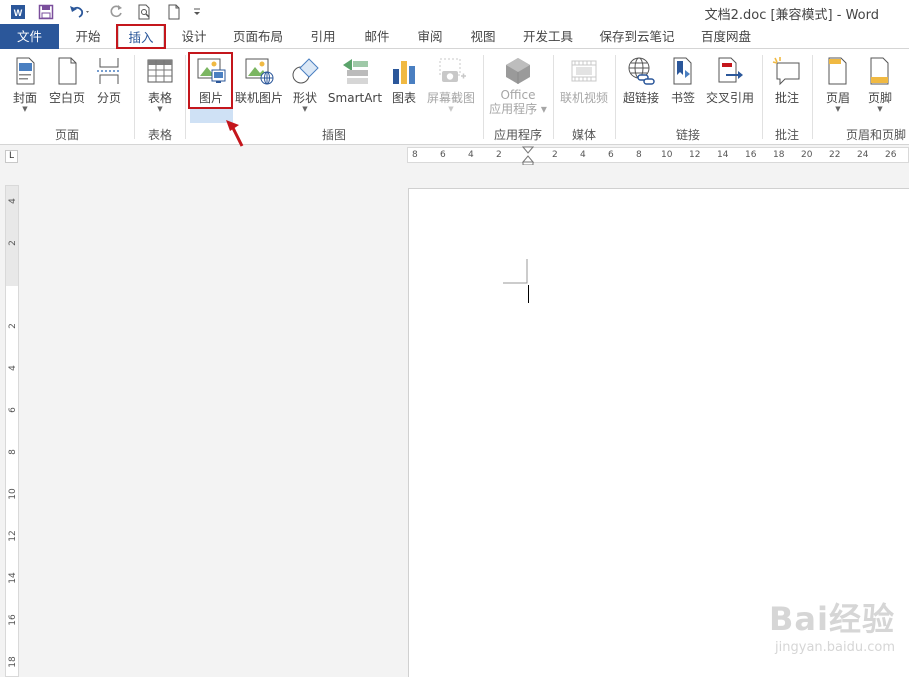 Image resolution: width=909 pixels, height=677 pixels. What do you see at coordinates (258, 36) in the screenshot?
I see `tab-page-layout: 页面布局` at bounding box center [258, 36].